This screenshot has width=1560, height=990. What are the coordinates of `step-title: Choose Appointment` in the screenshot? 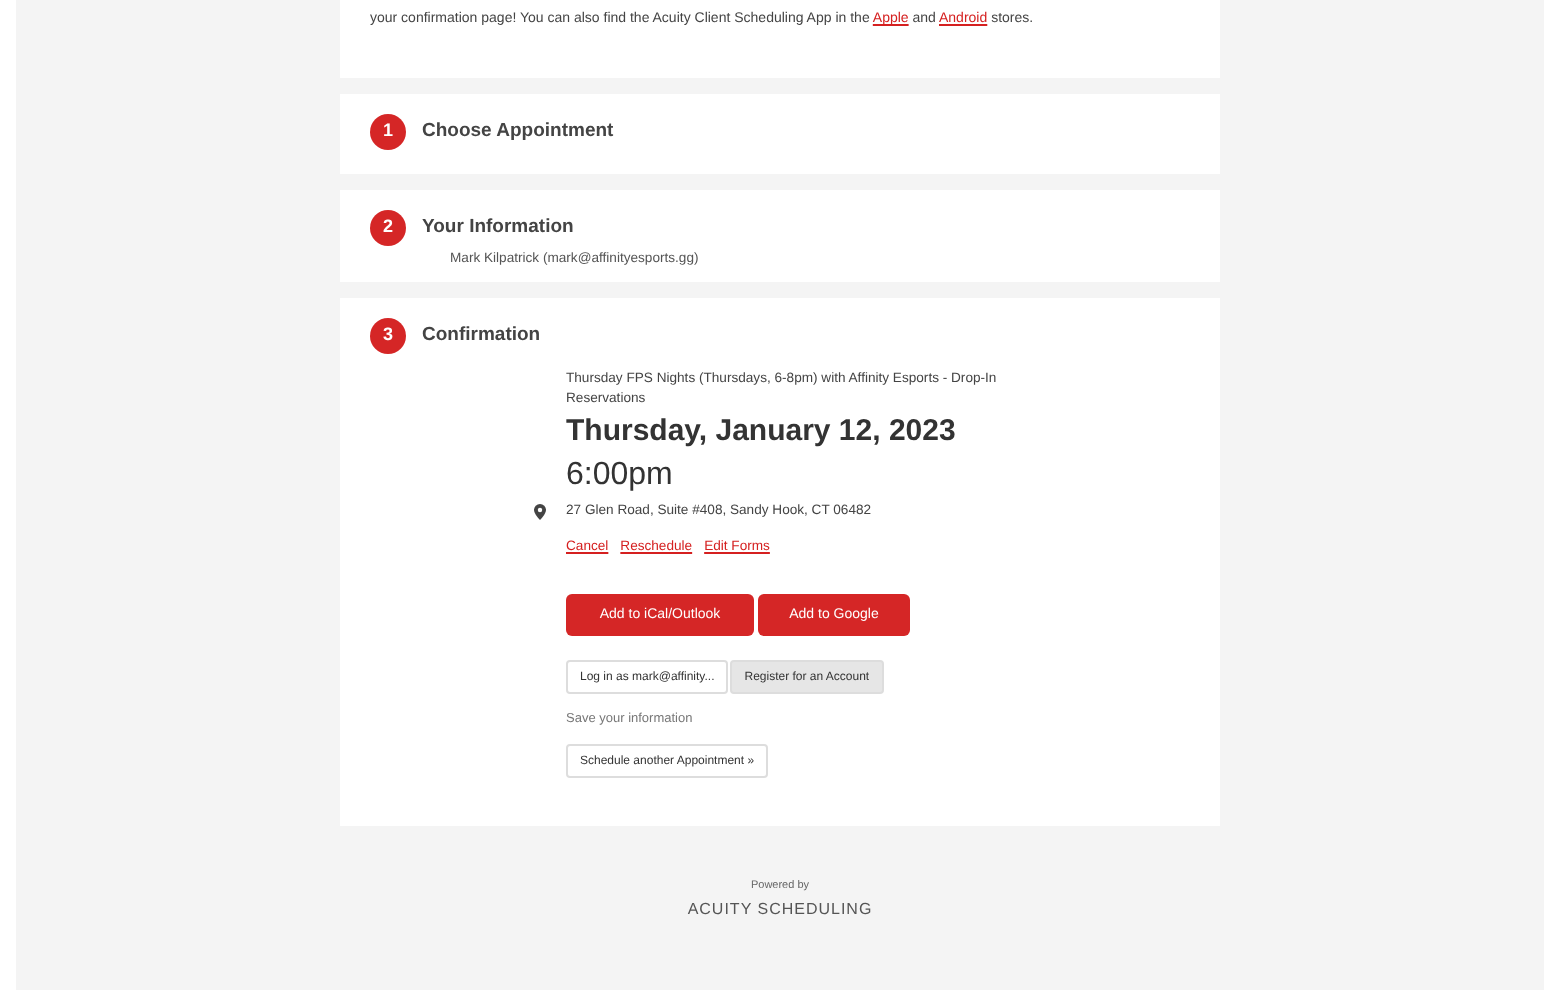 It's located at (518, 131).